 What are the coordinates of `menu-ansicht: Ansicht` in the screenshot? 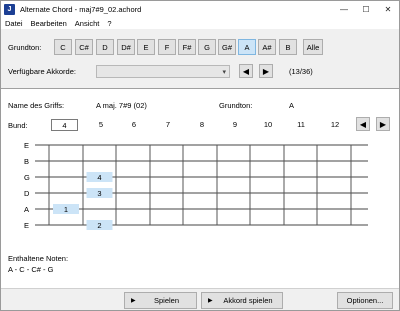 It's located at (87, 23).